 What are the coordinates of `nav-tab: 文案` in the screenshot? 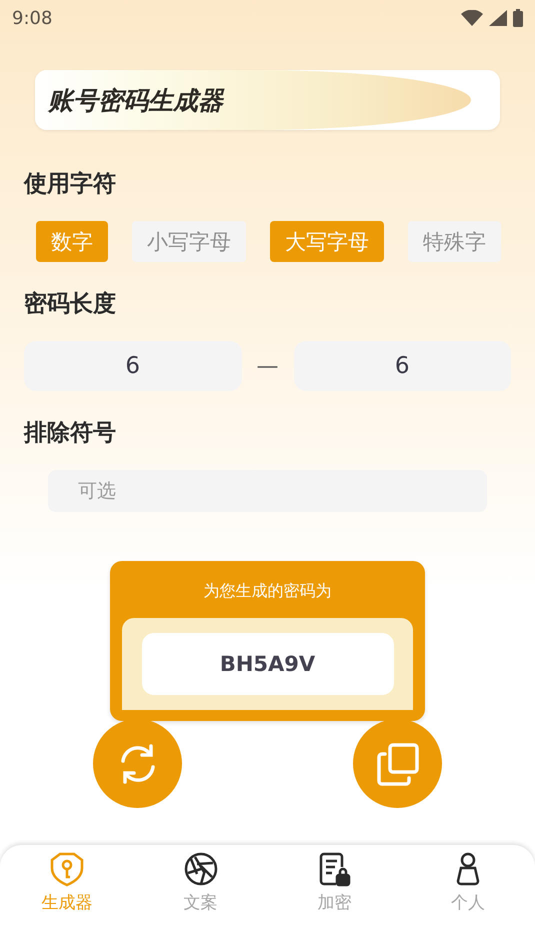 It's located at (201, 880).